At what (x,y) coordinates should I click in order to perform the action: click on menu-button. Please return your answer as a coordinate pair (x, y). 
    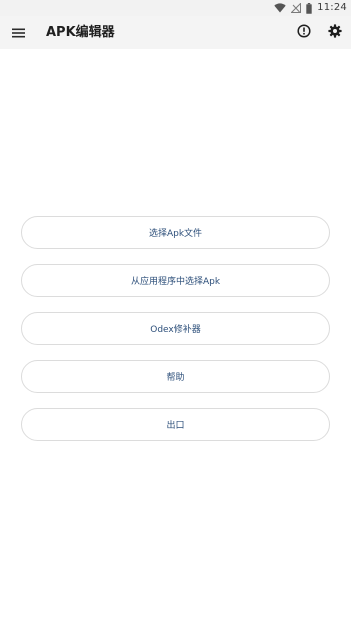
    Looking at the image, I should click on (18, 32).